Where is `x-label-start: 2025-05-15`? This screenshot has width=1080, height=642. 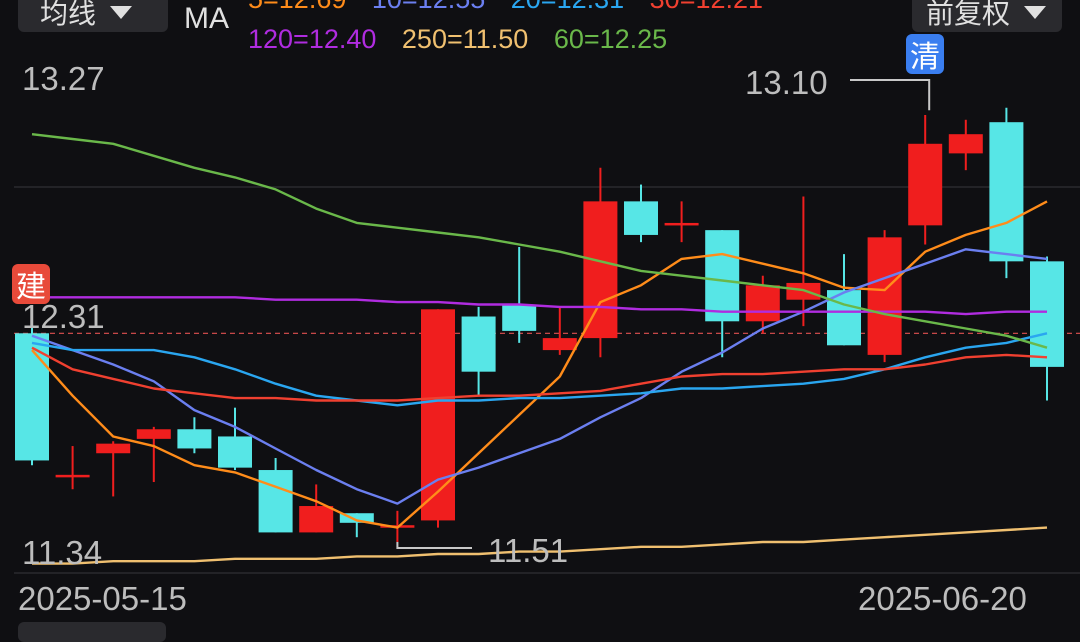 x-label-start: 2025-05-15 is located at coordinates (102, 598).